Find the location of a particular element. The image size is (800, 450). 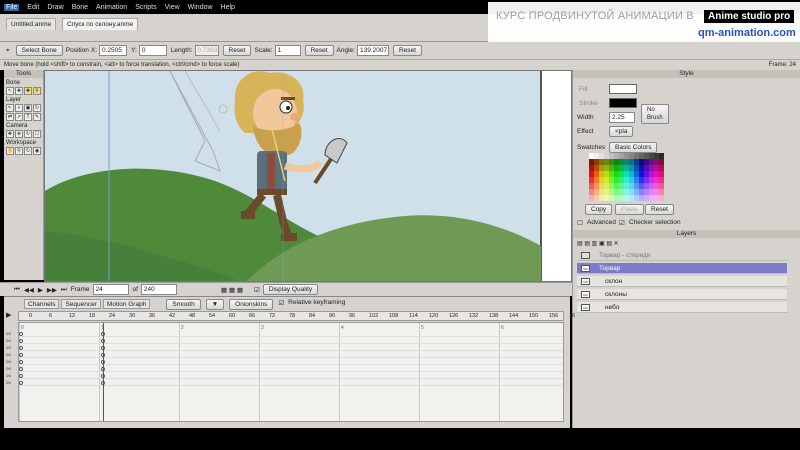

translate-bone-tool-icon: ✥ is located at coordinates (19, 91).